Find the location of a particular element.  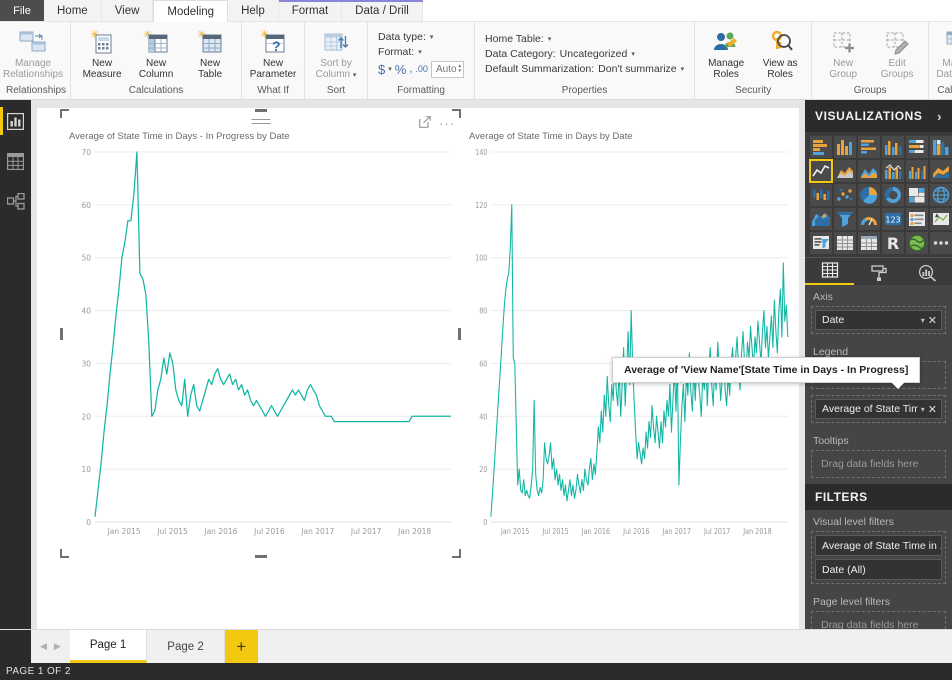

ribbon-chart-icon is located at coordinates (941, 171).